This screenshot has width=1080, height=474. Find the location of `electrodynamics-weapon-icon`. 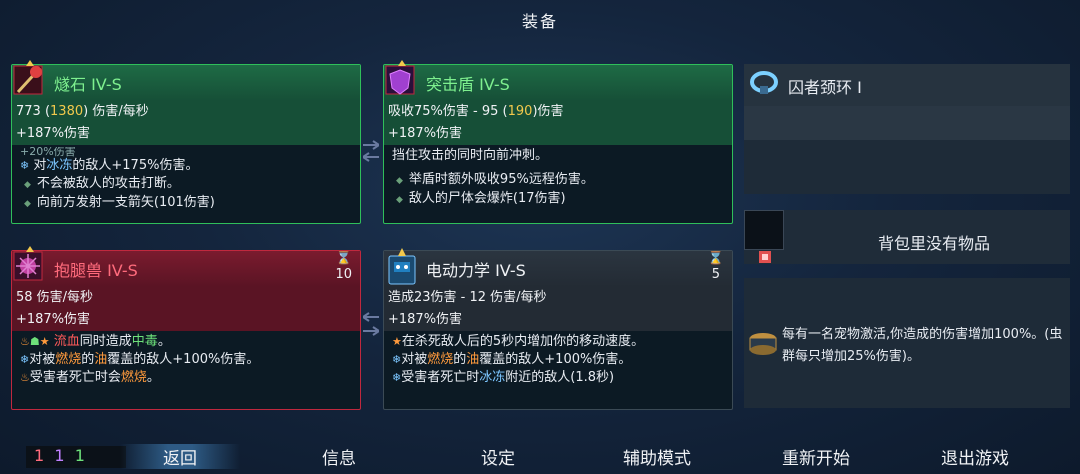

electrodynamics-weapon-icon is located at coordinates (402, 266).